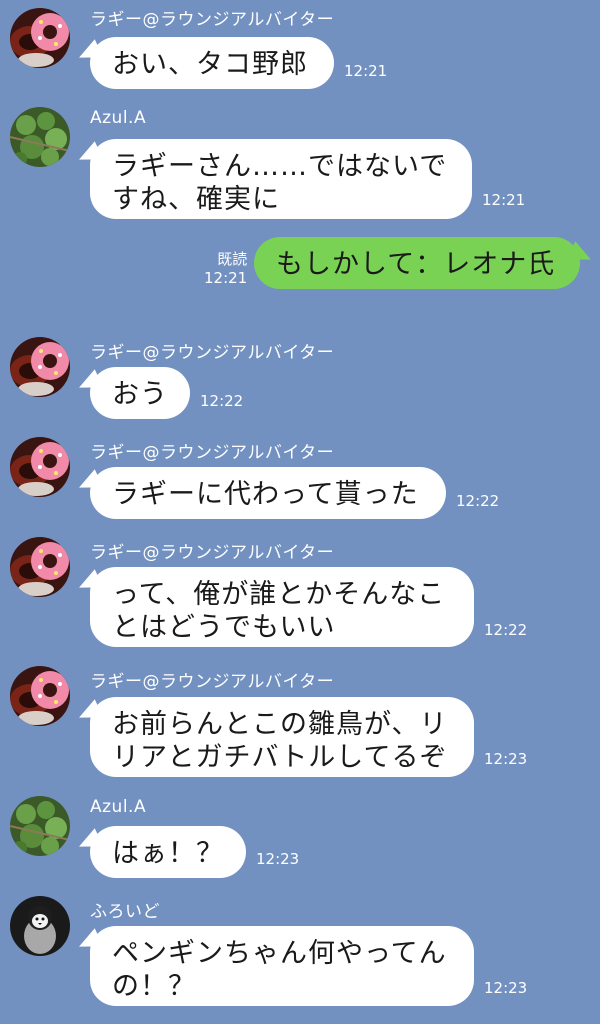  Describe the element at coordinates (417, 263) in the screenshot. I see `message-bubble: もしかして：レオナ氏` at that location.